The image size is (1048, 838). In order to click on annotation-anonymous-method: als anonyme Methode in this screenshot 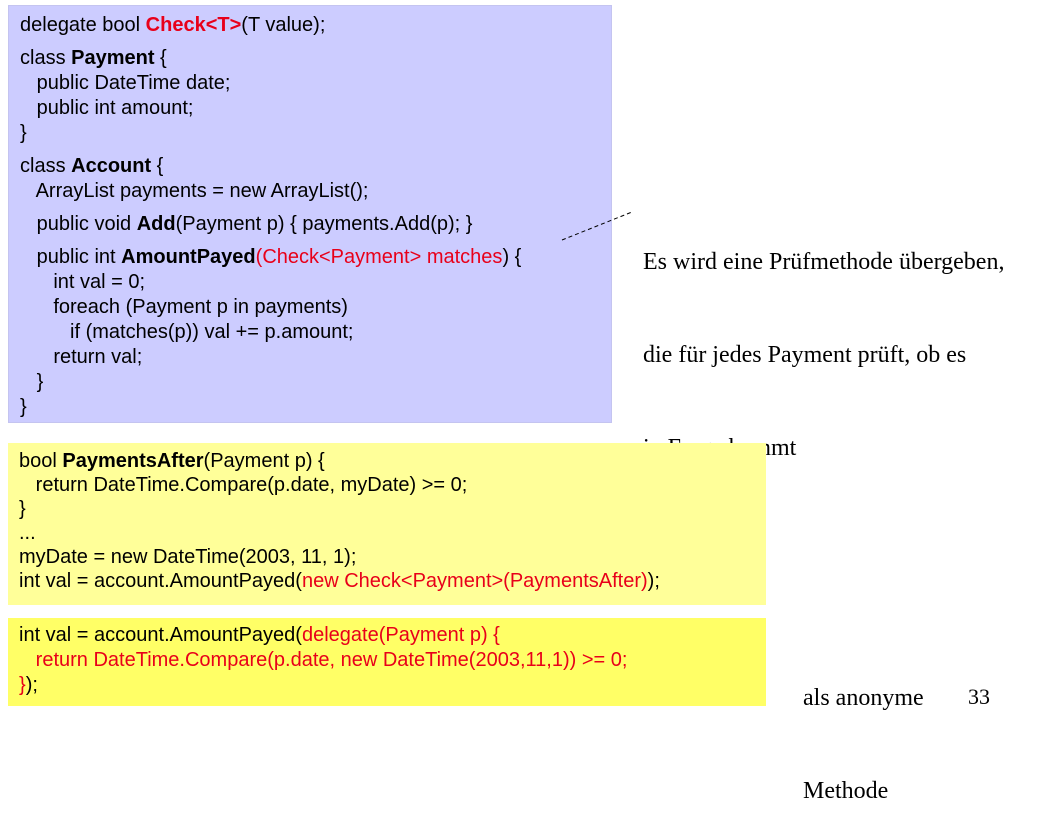, I will do `click(863, 744)`.